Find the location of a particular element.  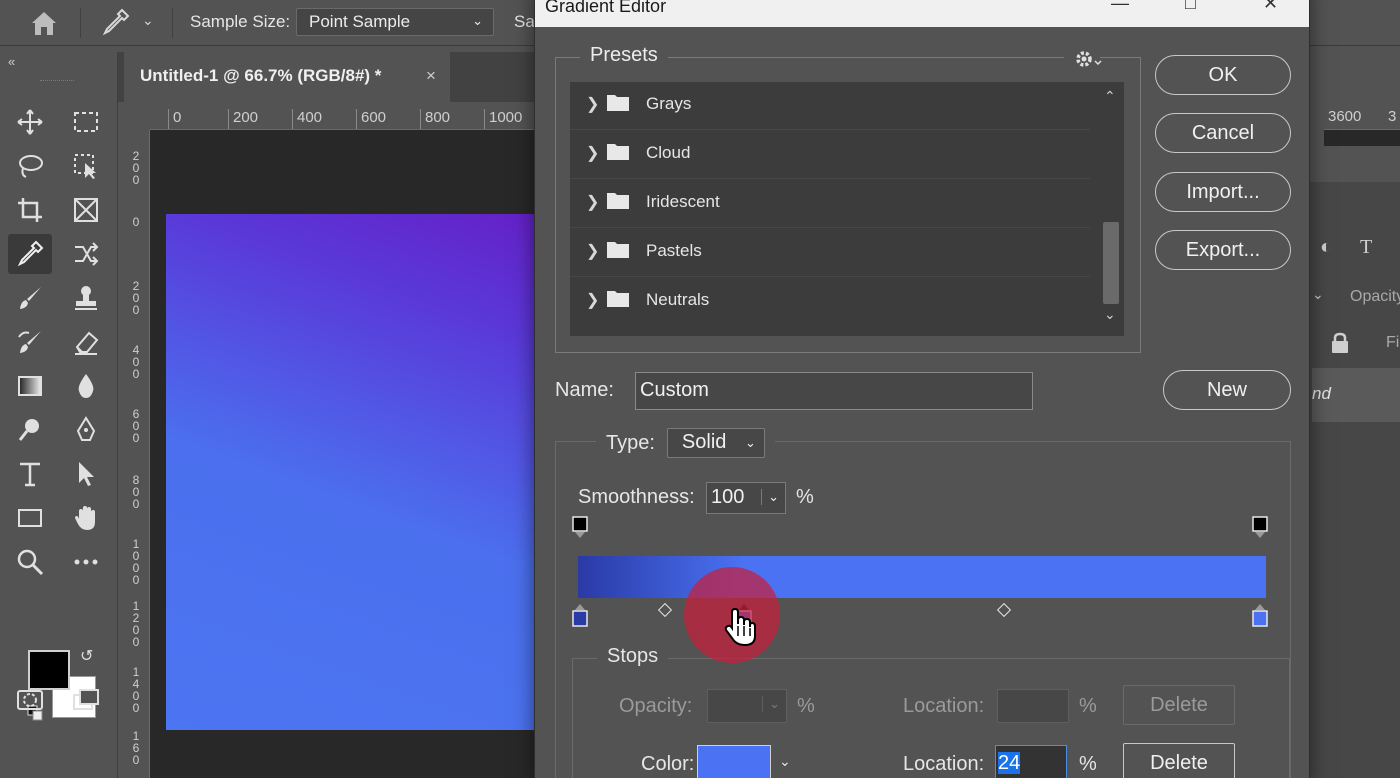

ruler-tick: 400 is located at coordinates (136, 362).